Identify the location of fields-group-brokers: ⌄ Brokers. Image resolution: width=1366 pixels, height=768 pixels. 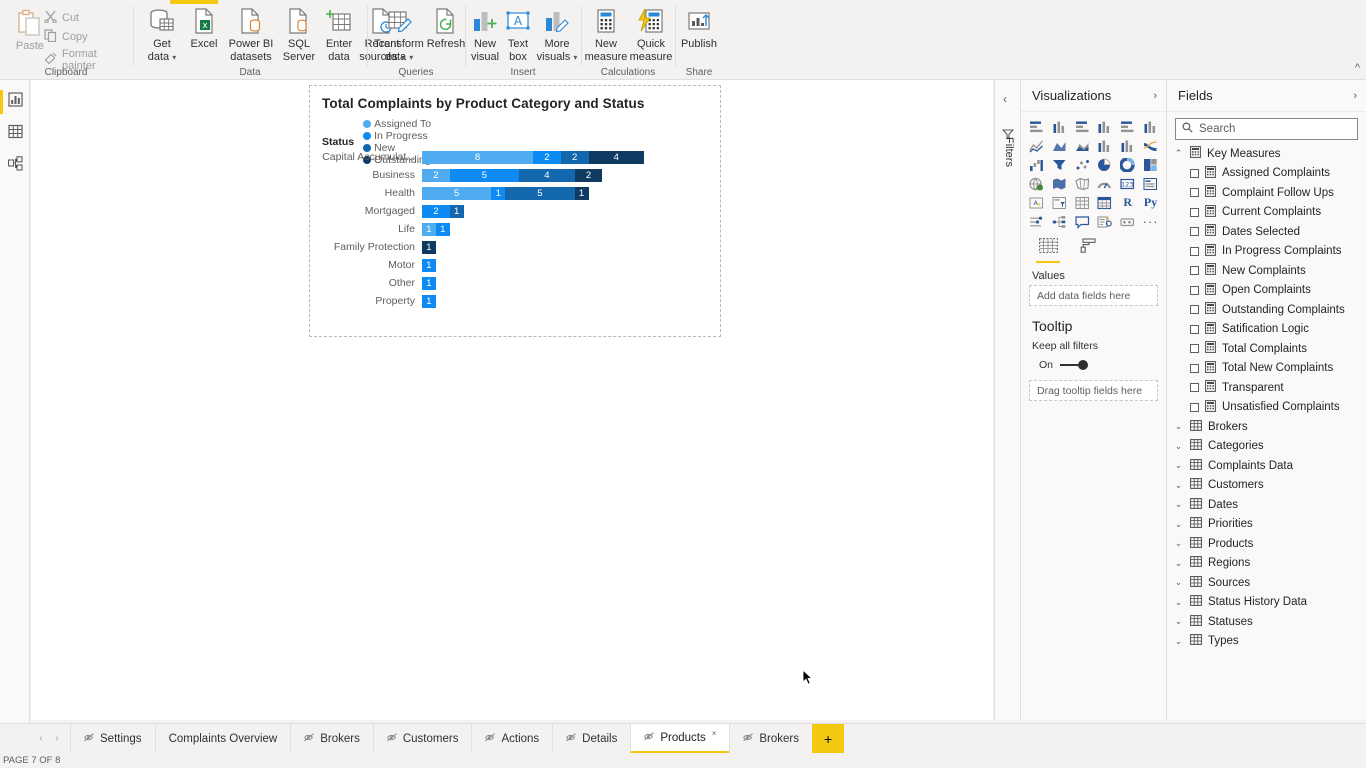
(1266, 427).